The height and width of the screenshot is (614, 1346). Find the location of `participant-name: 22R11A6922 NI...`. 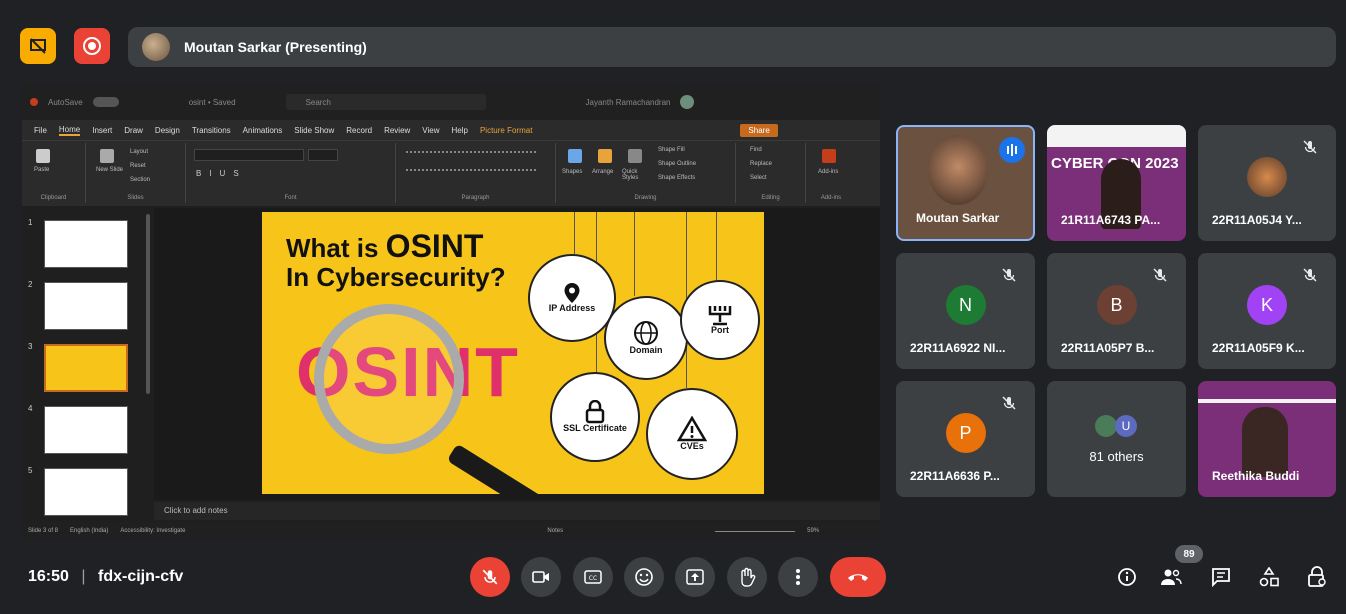

participant-name: 22R11A6922 NI... is located at coordinates (958, 348).